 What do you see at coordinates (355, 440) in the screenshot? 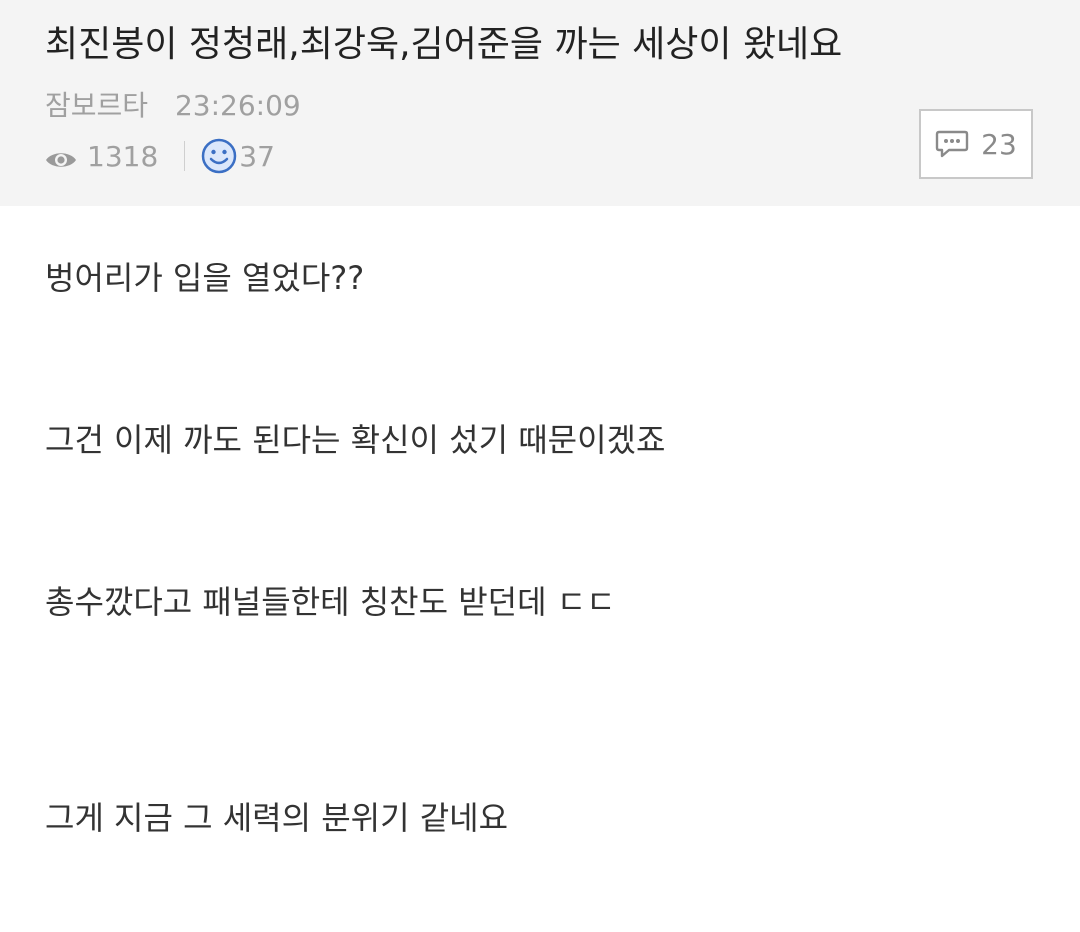
I see `content-line: 그건 이제 까도 된다는 확신이 섰기 때문이겠죠` at bounding box center [355, 440].